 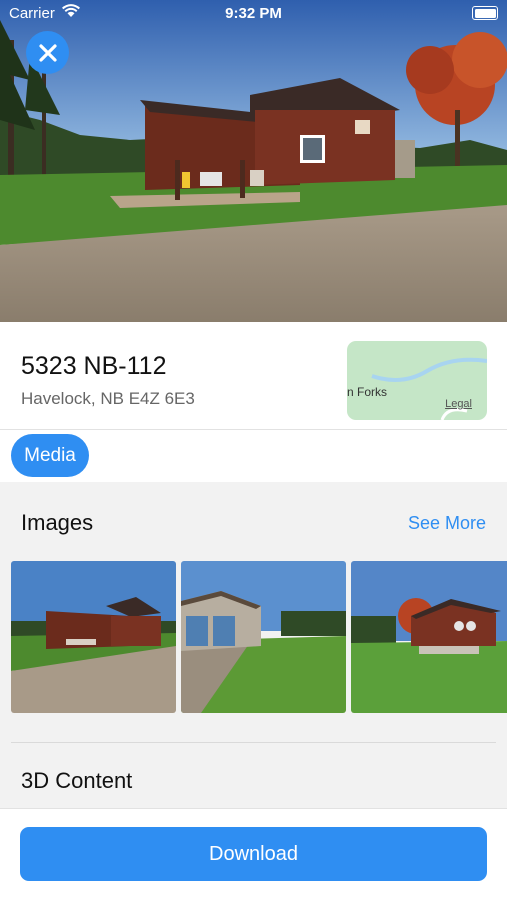 What do you see at coordinates (367, 392) in the screenshot?
I see `map-place-label: n Forks` at bounding box center [367, 392].